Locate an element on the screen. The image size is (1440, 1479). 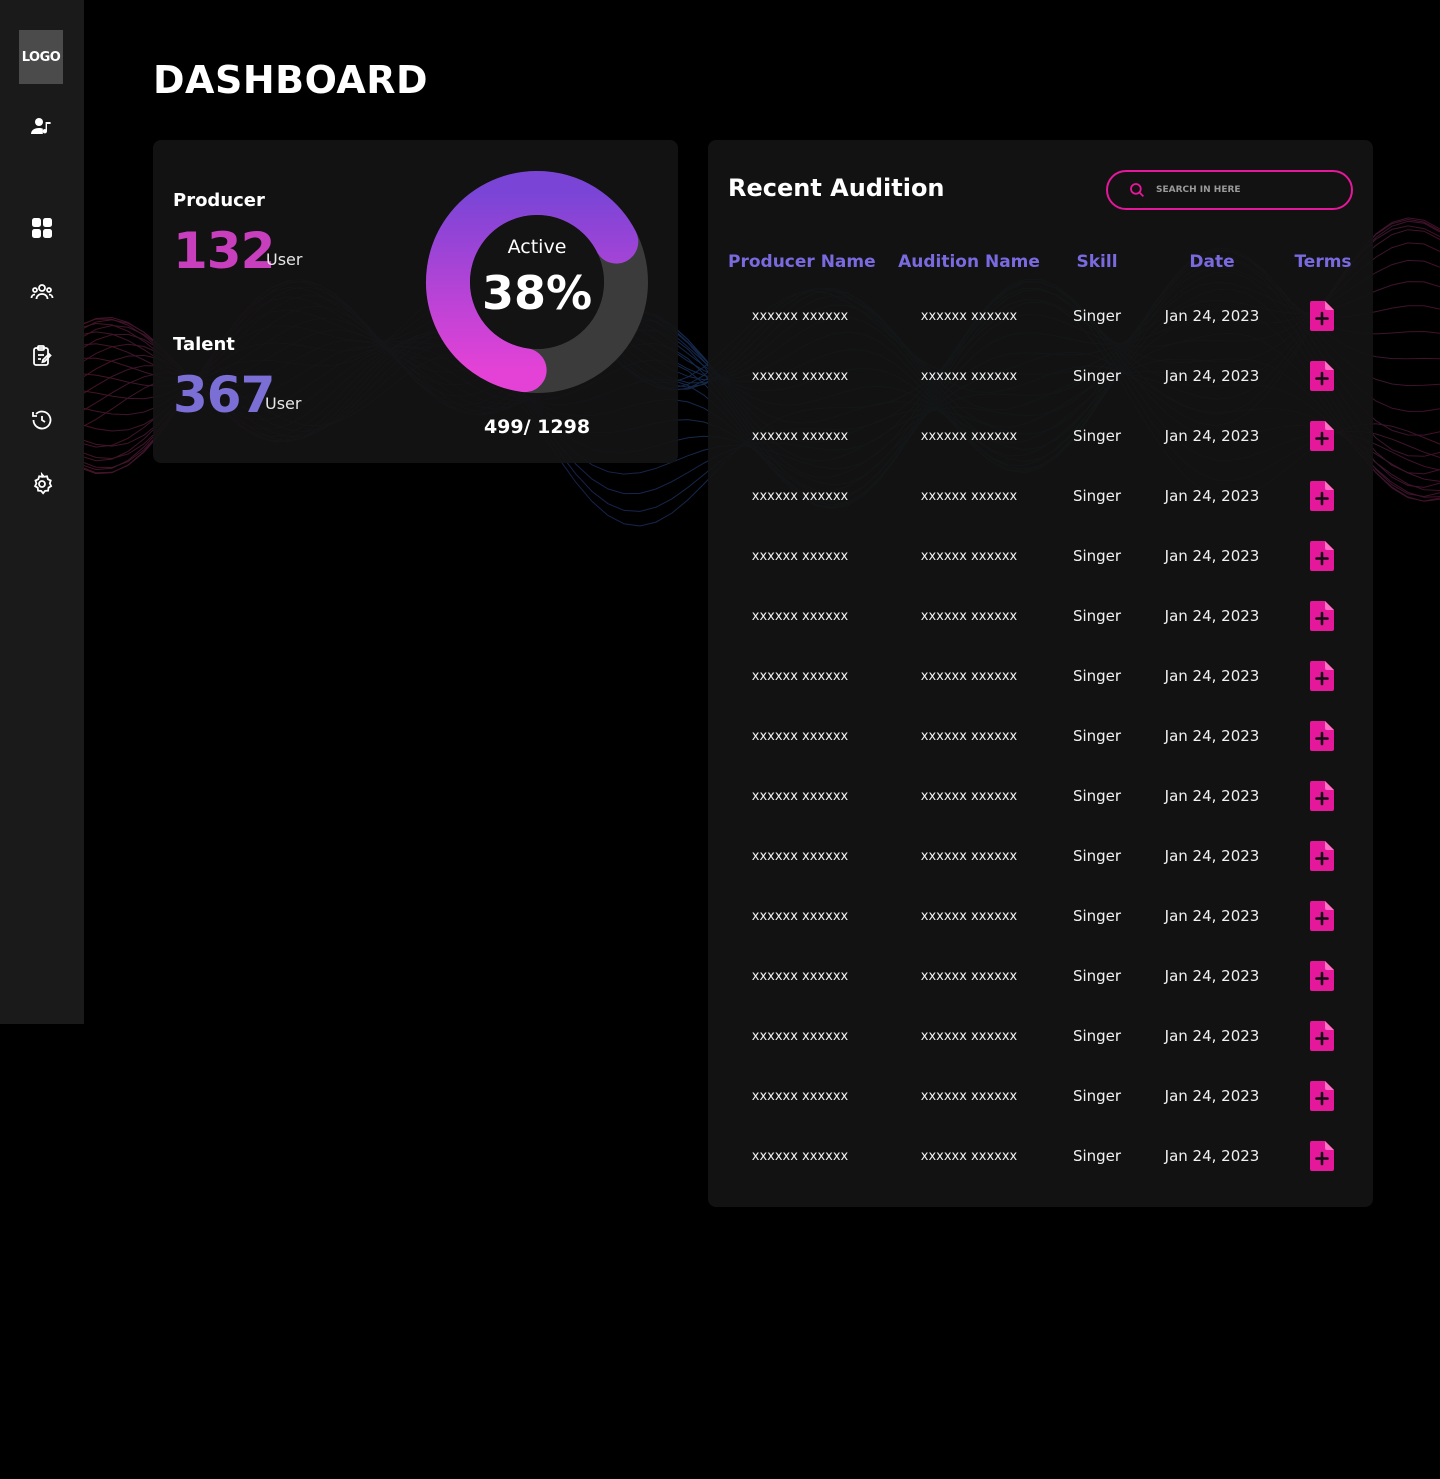
talent-count: 367 is located at coordinates (224, 395).